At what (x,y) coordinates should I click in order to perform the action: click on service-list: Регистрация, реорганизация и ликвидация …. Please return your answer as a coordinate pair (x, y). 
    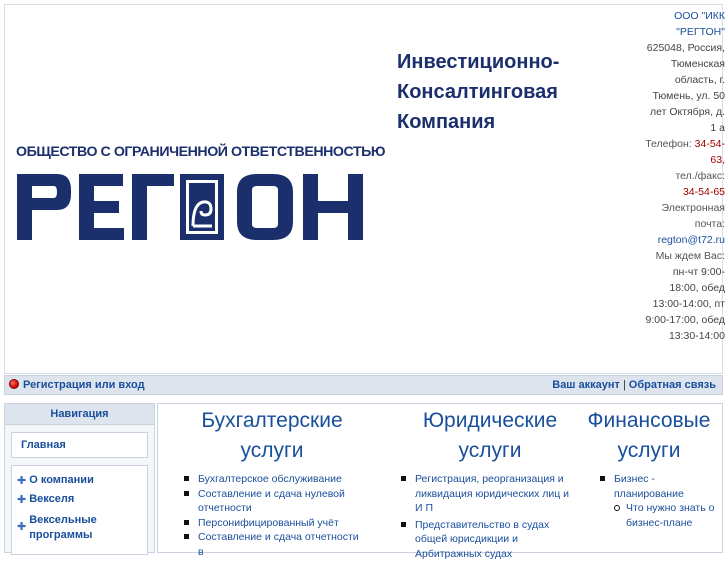
    Looking at the image, I should click on (490, 516).